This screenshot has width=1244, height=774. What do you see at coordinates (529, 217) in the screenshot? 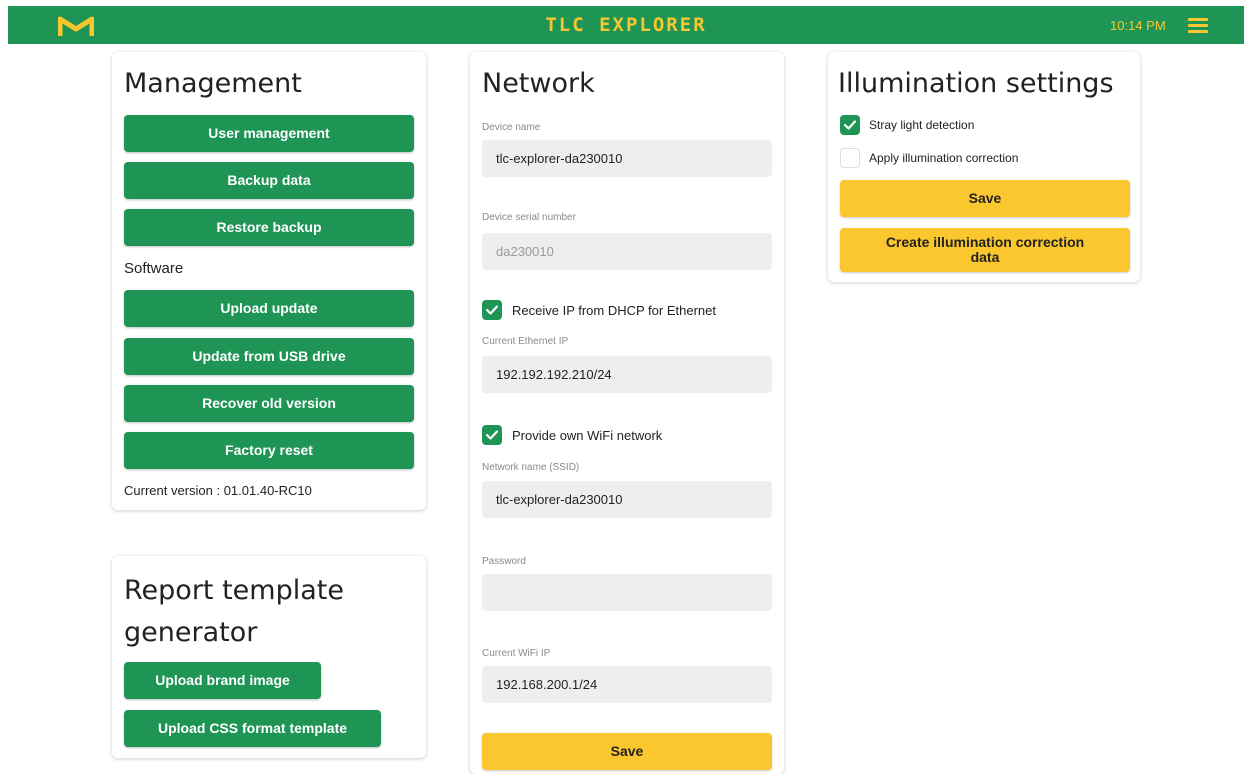
I see `device-serial-label: Device serial number` at bounding box center [529, 217].